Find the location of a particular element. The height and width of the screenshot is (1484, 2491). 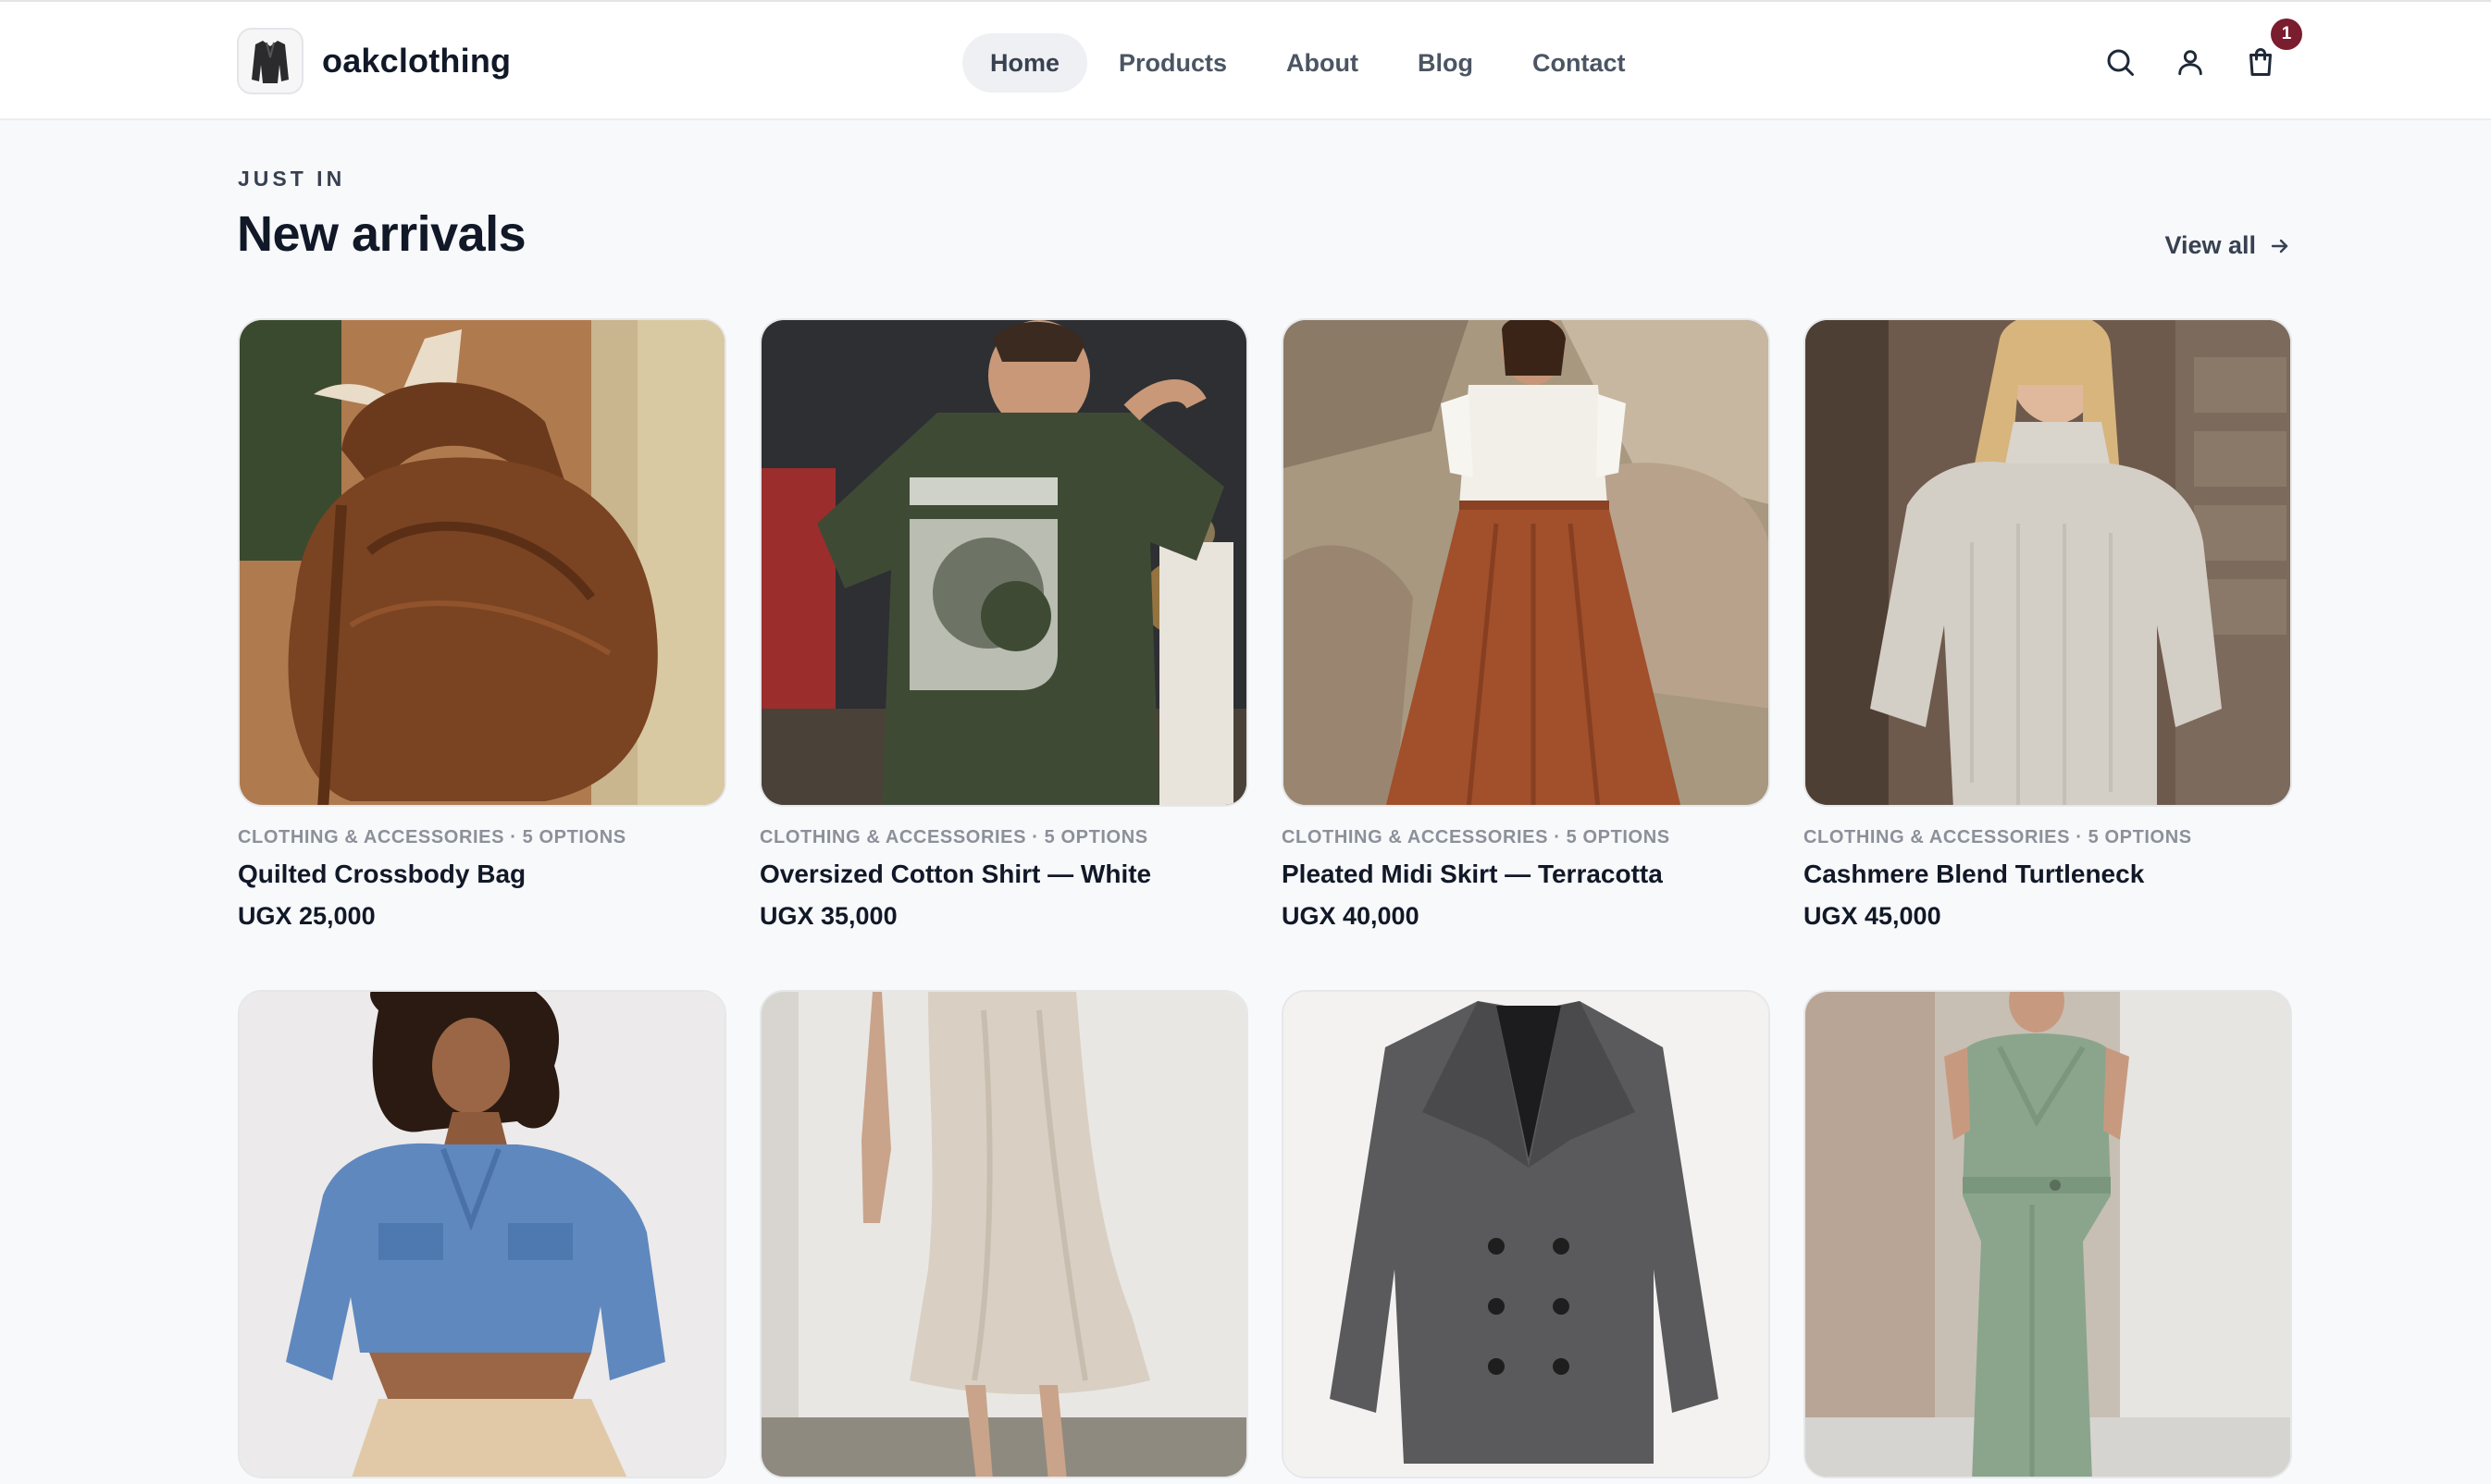

header-actions: 1 is located at coordinates (2202, 52).